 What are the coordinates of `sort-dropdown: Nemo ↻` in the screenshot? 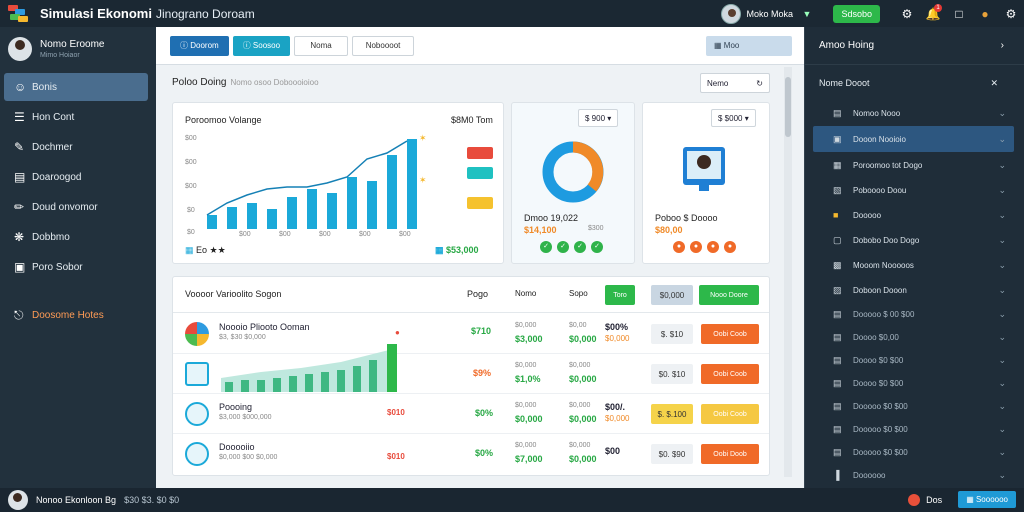 It's located at (735, 83).